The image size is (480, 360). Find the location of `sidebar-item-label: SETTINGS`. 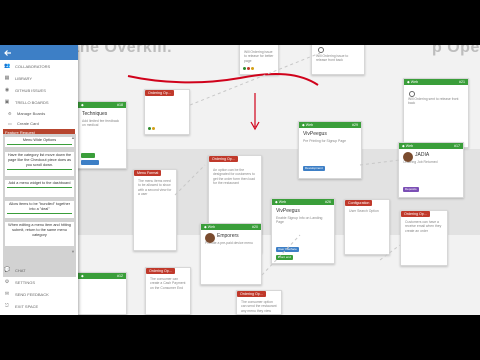

sidebar-item-label: SETTINGS is located at coordinates (25, 282).